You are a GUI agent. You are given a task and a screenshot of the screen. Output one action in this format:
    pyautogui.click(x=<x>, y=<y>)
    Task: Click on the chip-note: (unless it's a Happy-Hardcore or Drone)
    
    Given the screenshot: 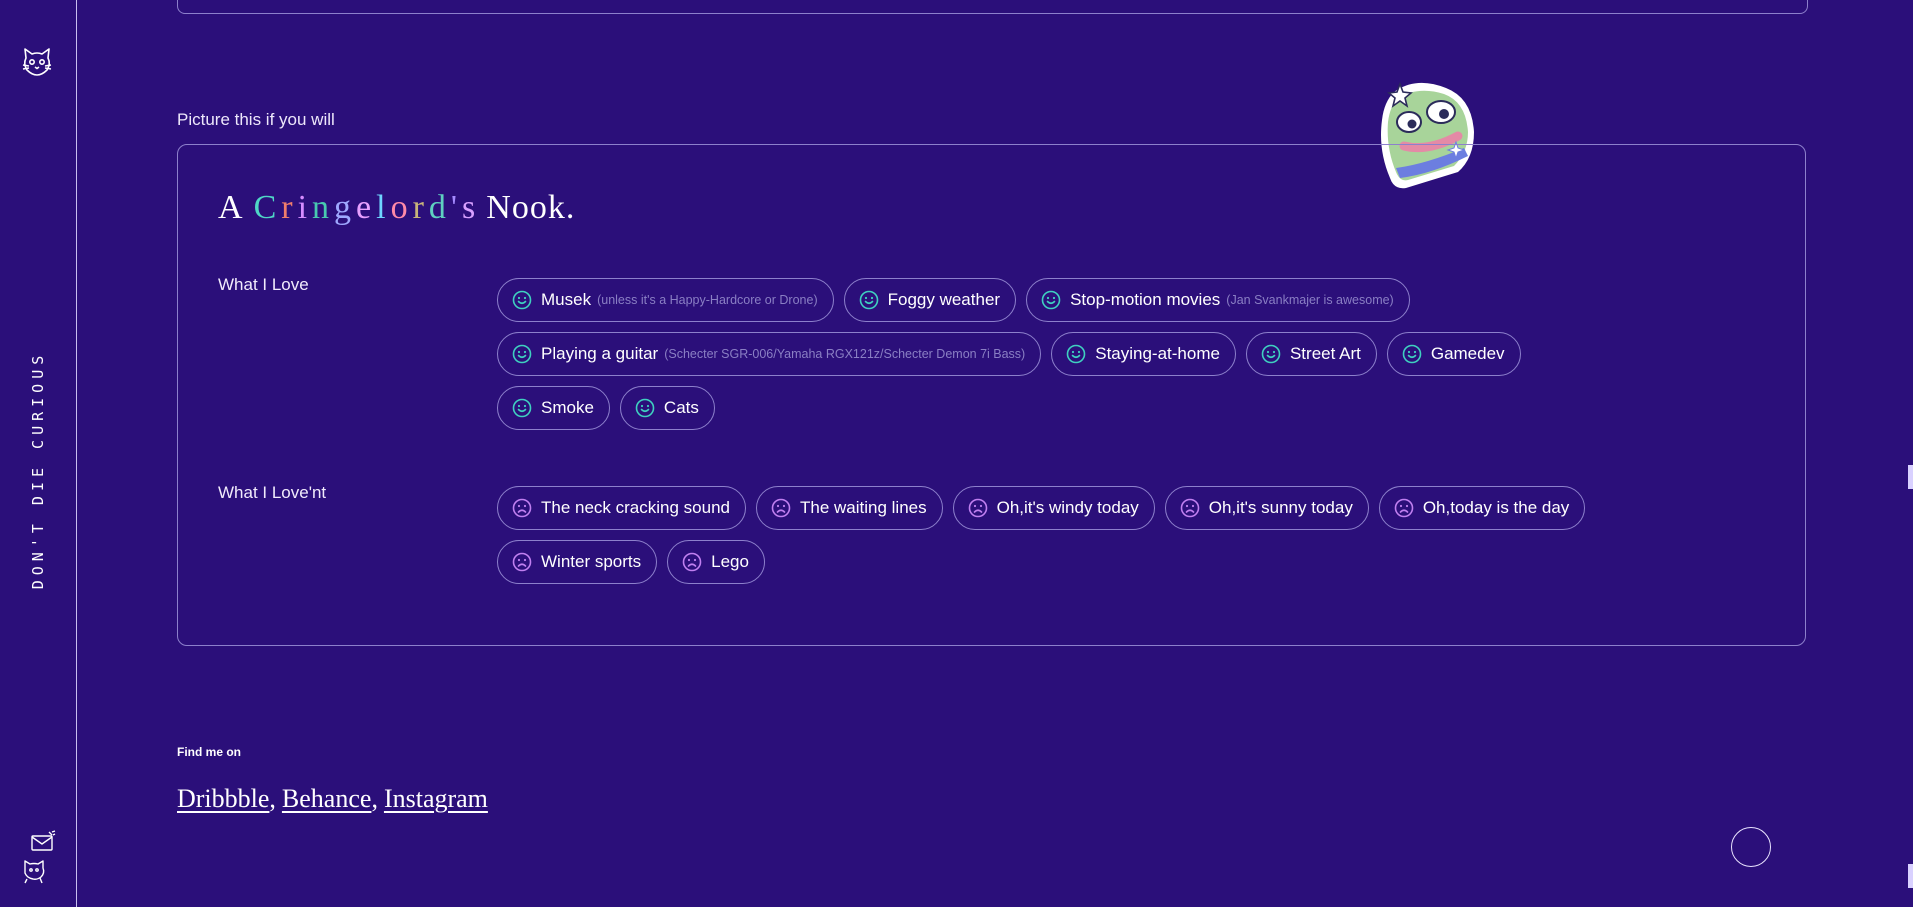 What is the action you would take?
    pyautogui.click(x=707, y=300)
    